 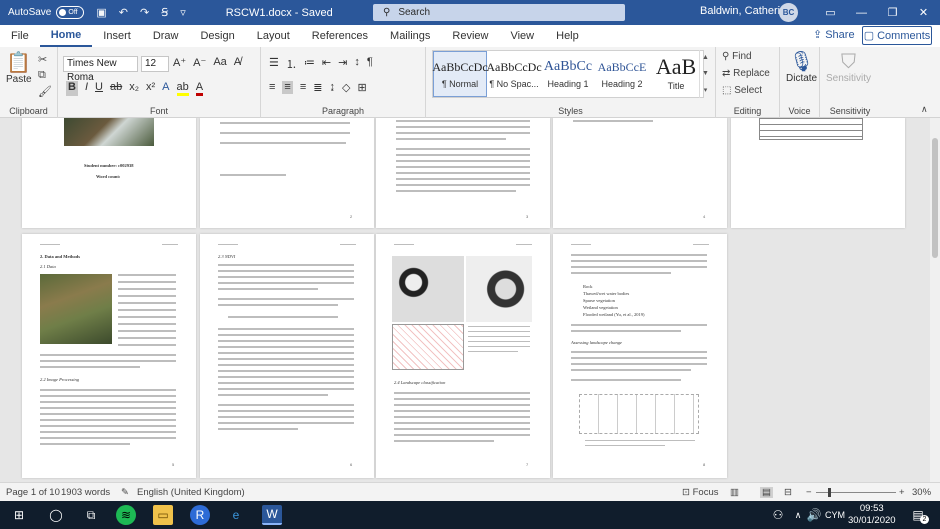 What do you see at coordinates (274, 64) in the screenshot?
I see `bullets-icon: ☰` at bounding box center [274, 64].